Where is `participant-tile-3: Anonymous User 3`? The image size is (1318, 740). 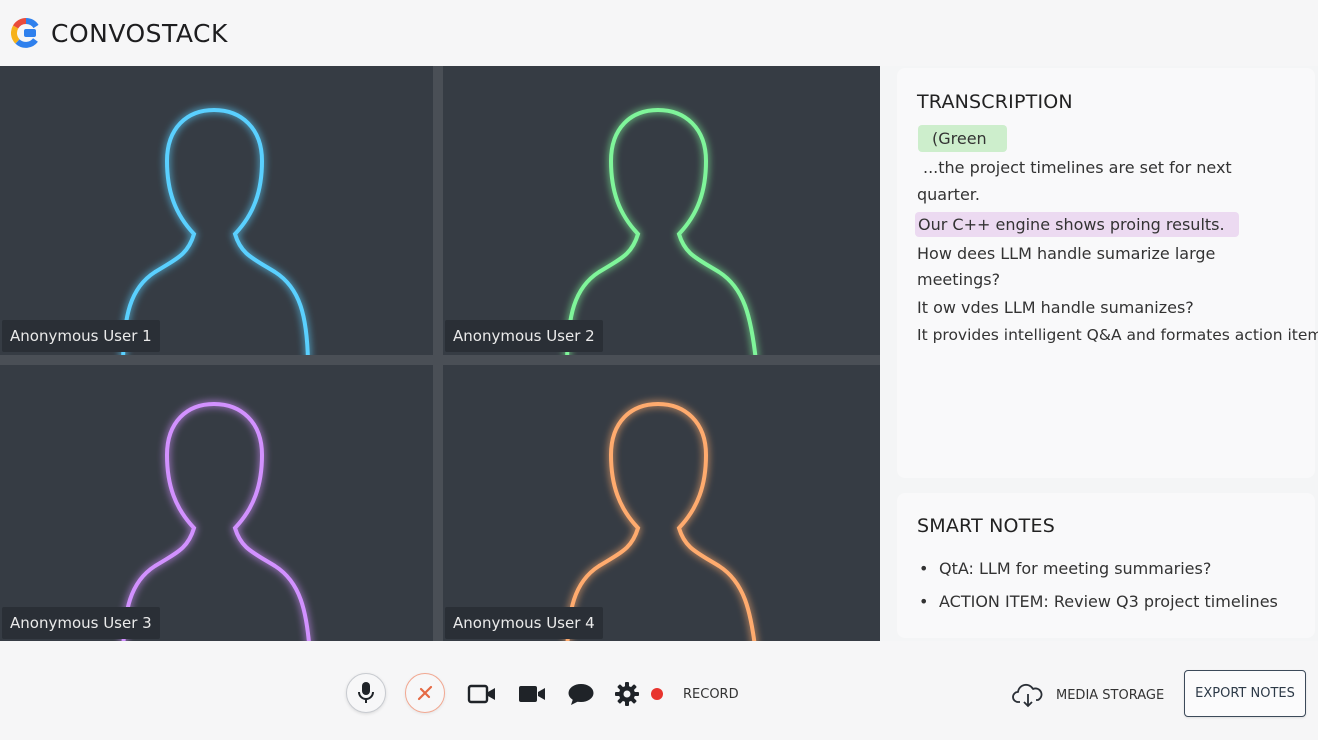
participant-tile-3: Anonymous User 3 is located at coordinates (216, 503).